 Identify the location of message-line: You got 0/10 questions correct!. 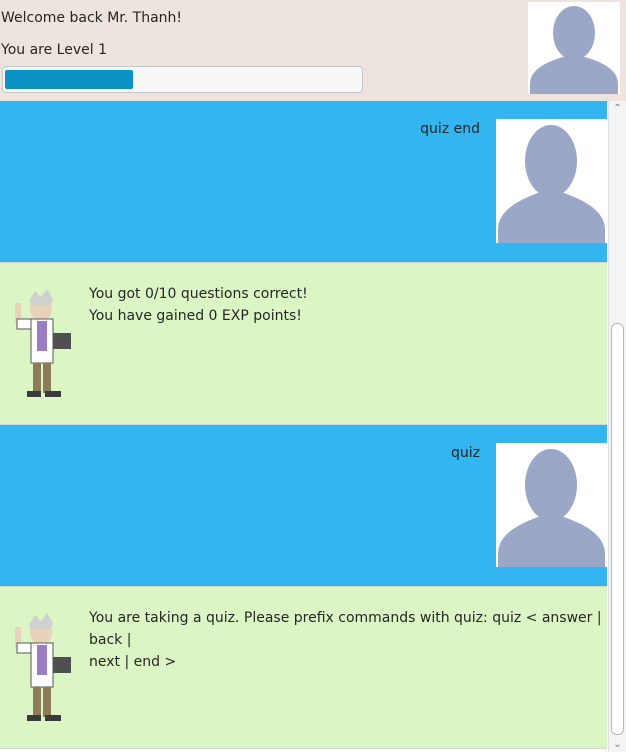
(198, 294).